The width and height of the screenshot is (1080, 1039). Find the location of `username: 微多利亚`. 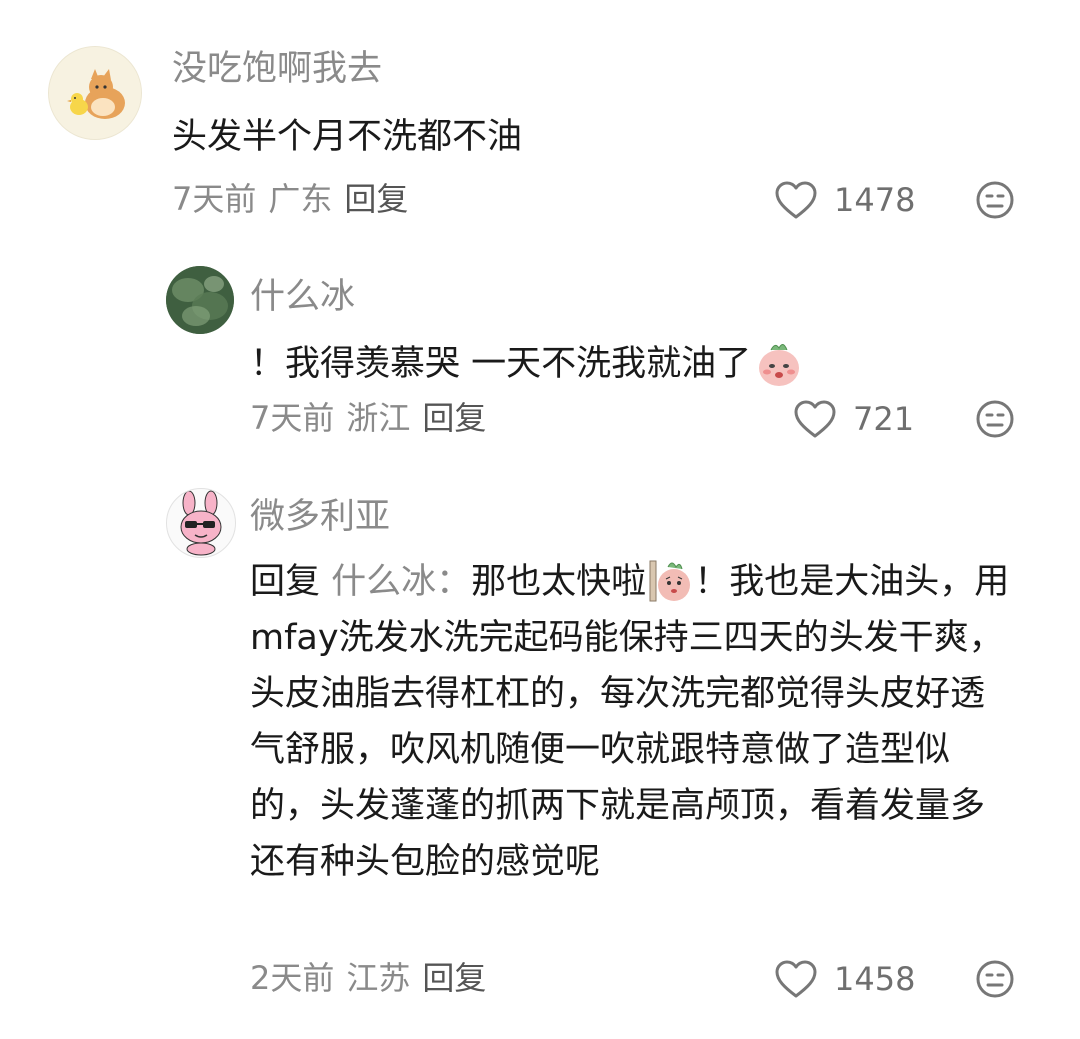

username: 微多利亚 is located at coordinates (320, 517).